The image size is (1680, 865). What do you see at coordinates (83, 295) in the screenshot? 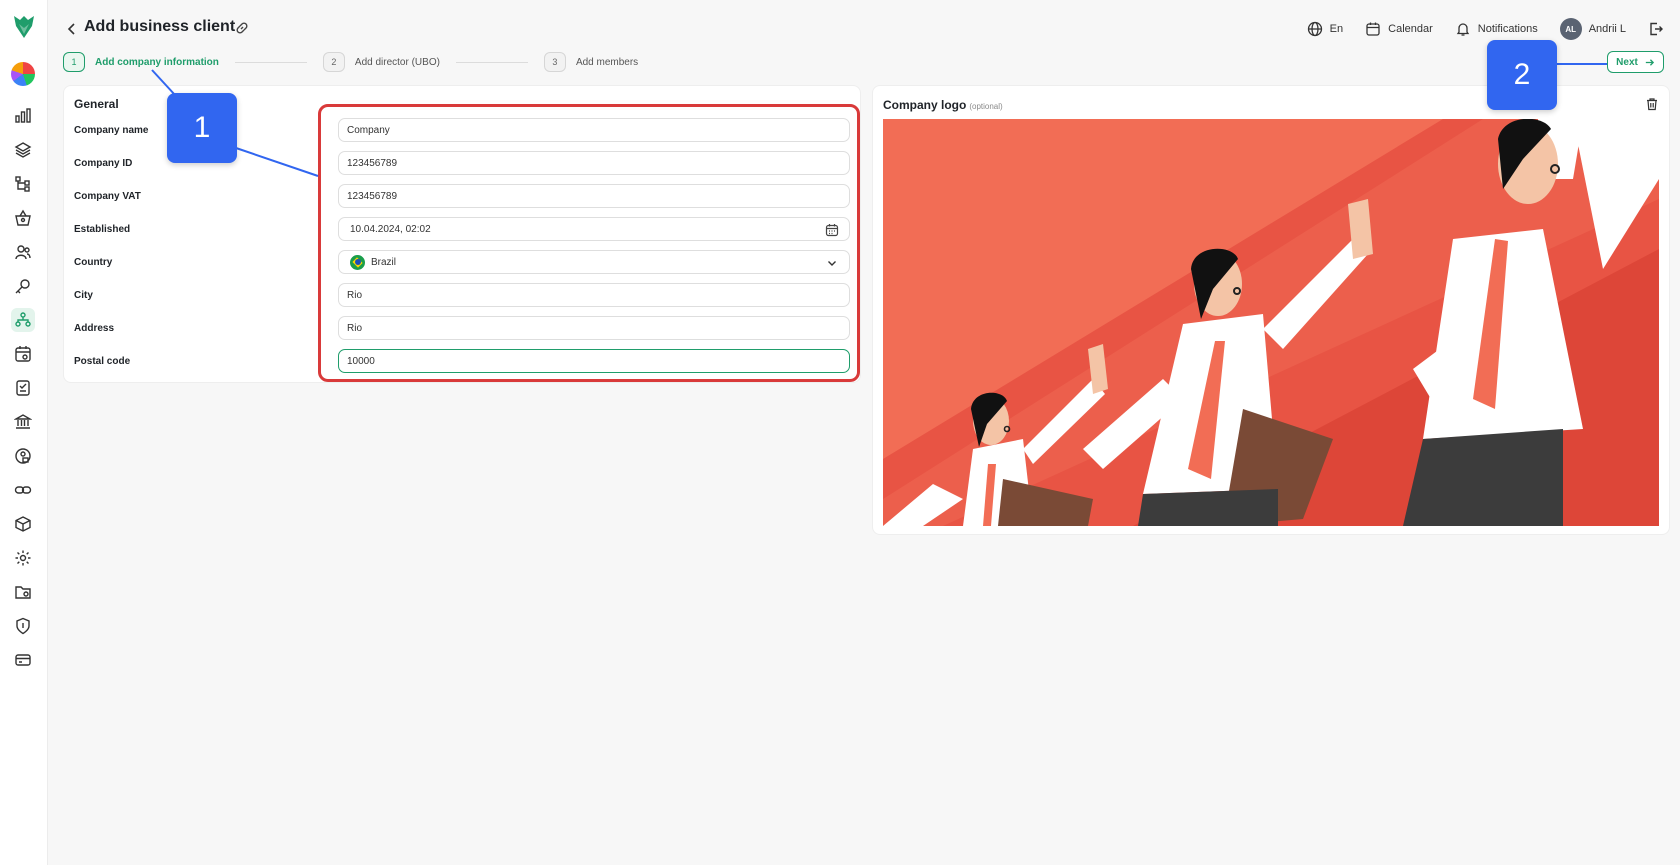
I see `city-label: City` at bounding box center [83, 295].